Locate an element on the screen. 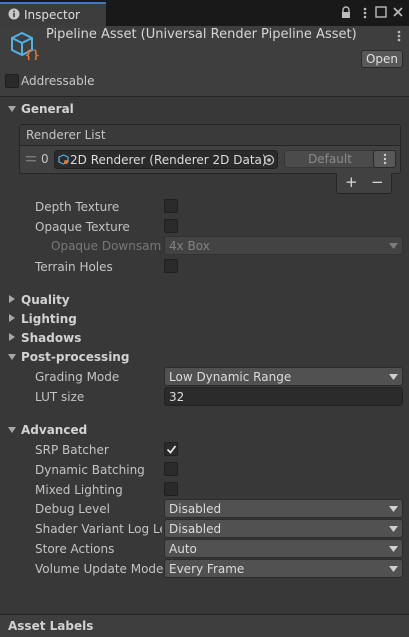 This screenshot has height=637, width=409. quality-foldout: Quality is located at coordinates (45, 300).